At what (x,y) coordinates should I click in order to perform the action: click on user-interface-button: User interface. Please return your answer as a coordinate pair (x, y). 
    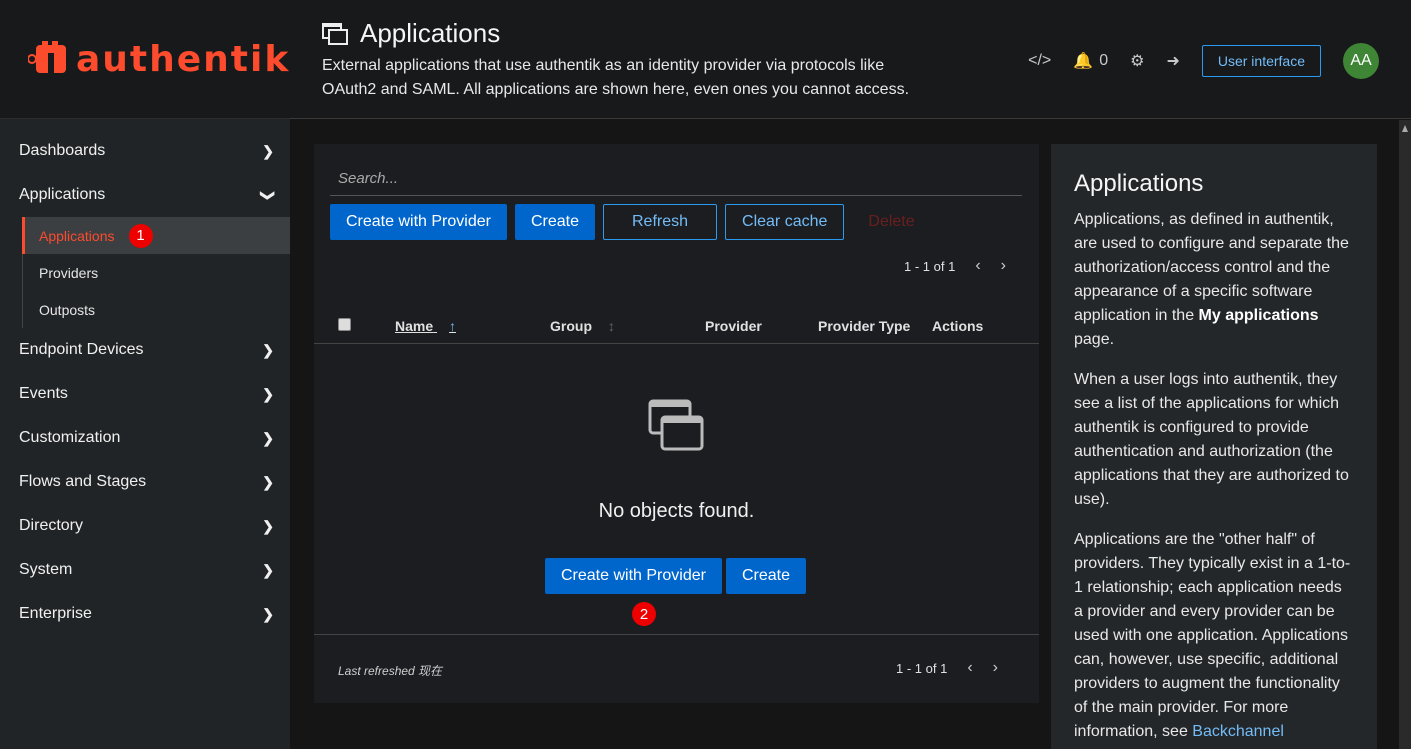
    Looking at the image, I should click on (1261, 61).